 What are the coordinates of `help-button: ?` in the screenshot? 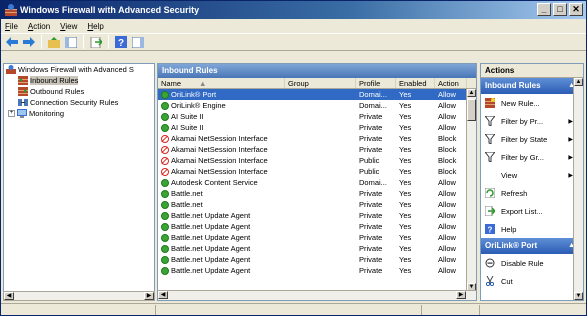 It's located at (121, 42).